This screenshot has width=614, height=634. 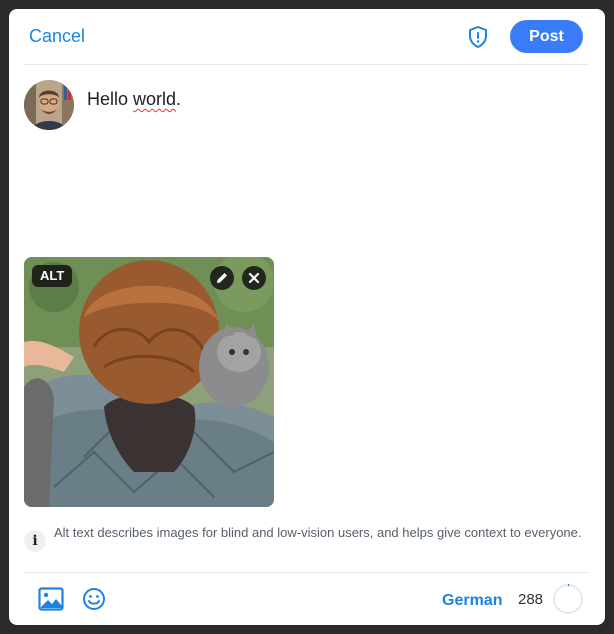 What do you see at coordinates (307, 37) in the screenshot?
I see `dialog-header: Cancel Post` at bounding box center [307, 37].